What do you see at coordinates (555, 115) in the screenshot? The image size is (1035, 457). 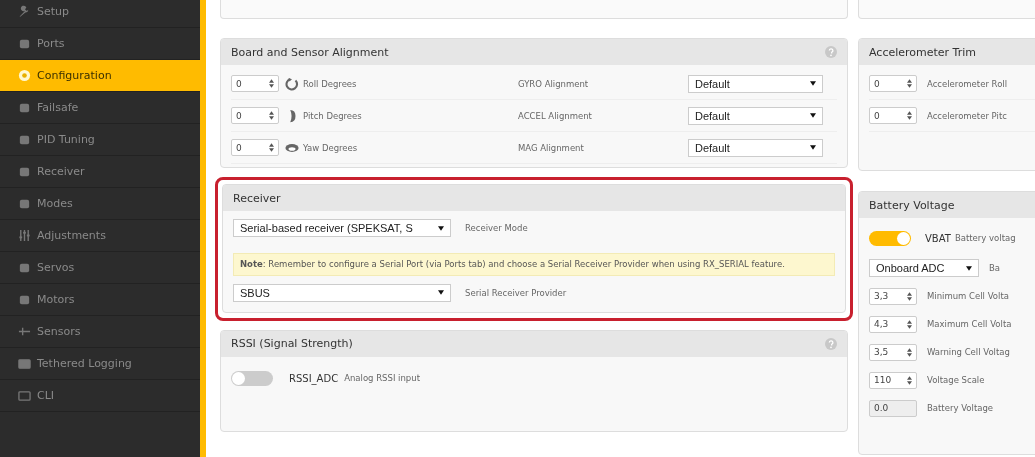 I see `field-label: ACCEL Alignment` at bounding box center [555, 115].